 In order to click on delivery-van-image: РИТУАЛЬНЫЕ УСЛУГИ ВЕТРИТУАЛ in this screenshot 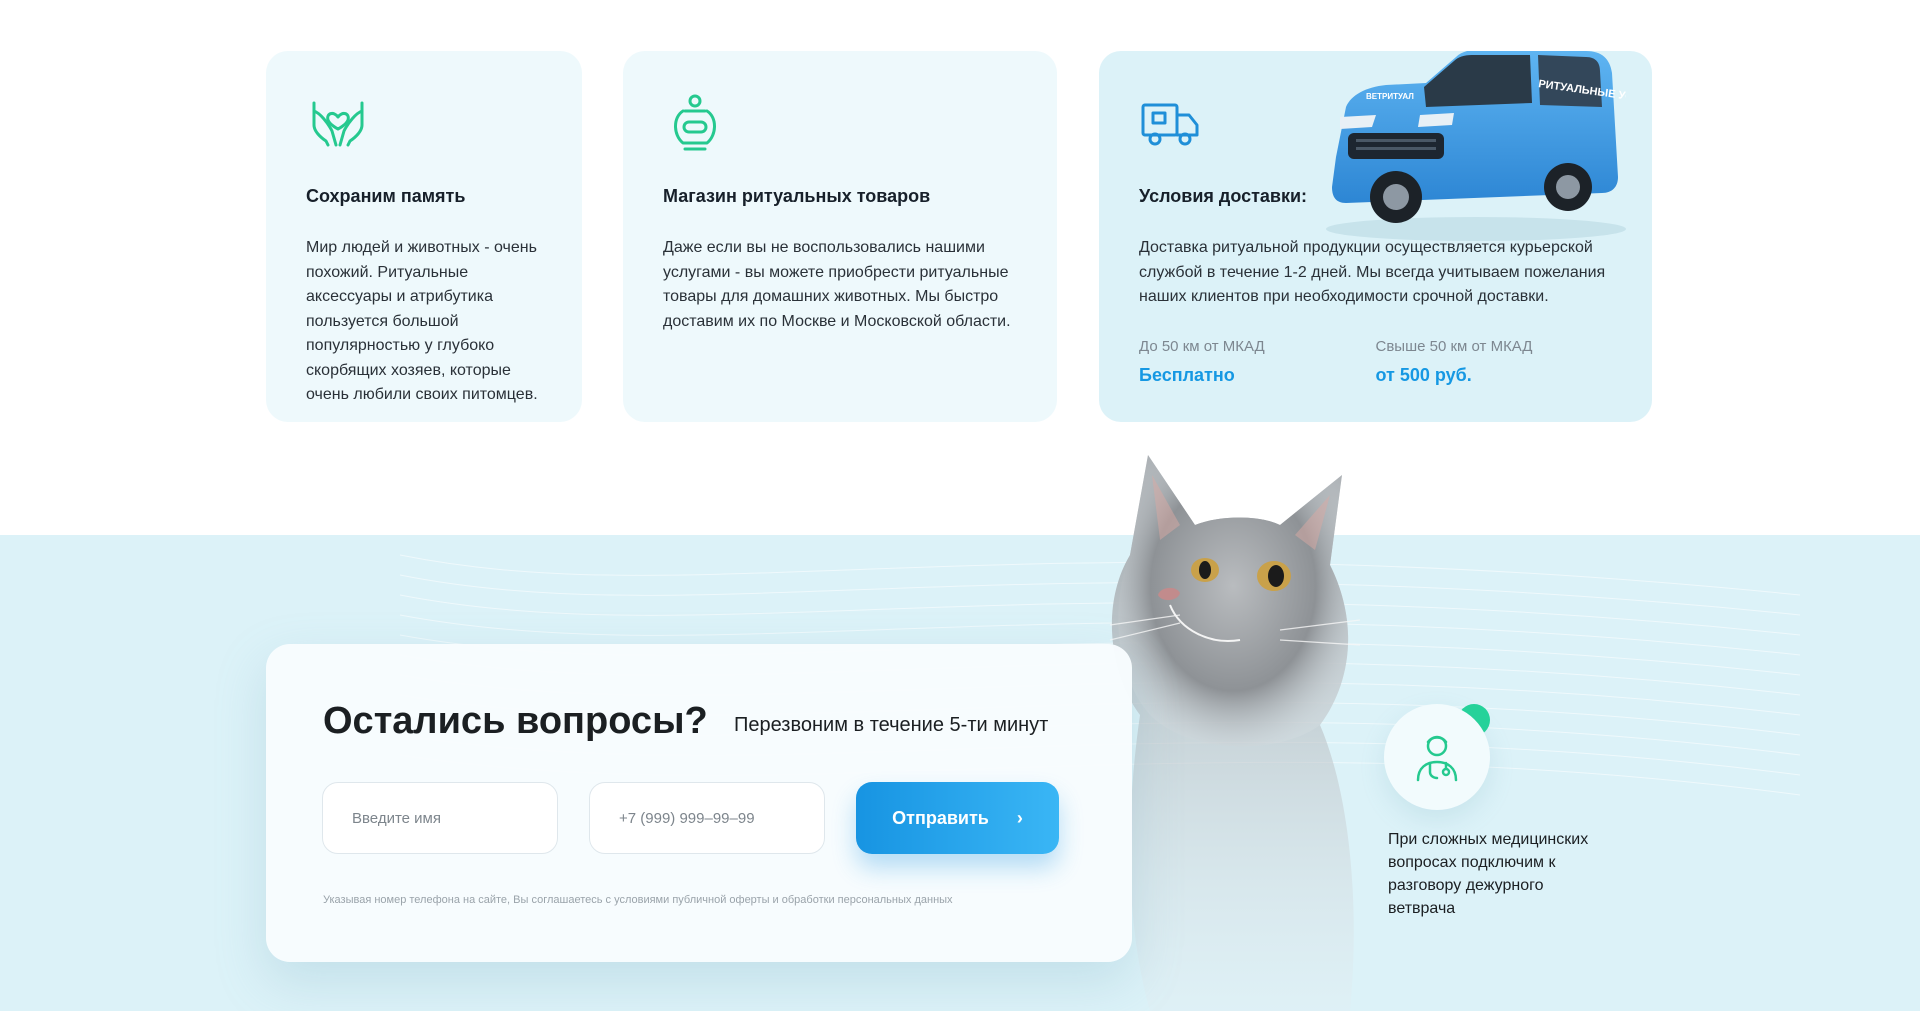, I will do `click(1476, 146)`.